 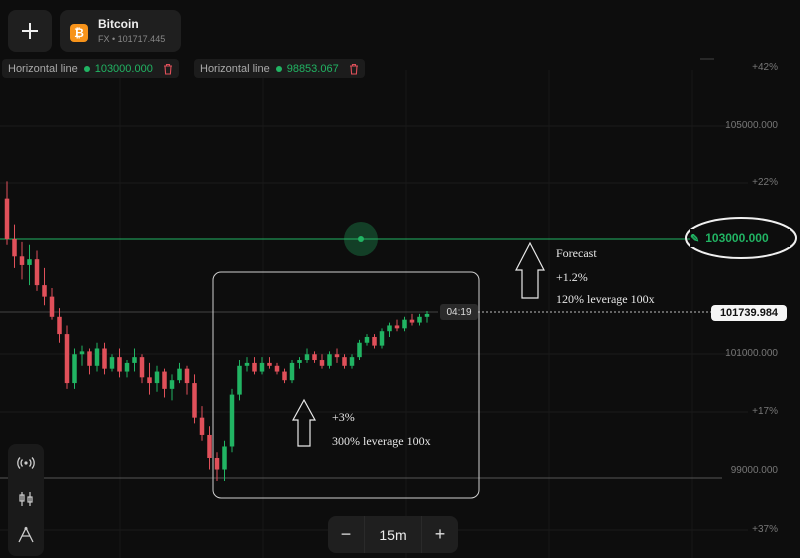 I want to click on draw-tool-icon, so click(x=26, y=534).